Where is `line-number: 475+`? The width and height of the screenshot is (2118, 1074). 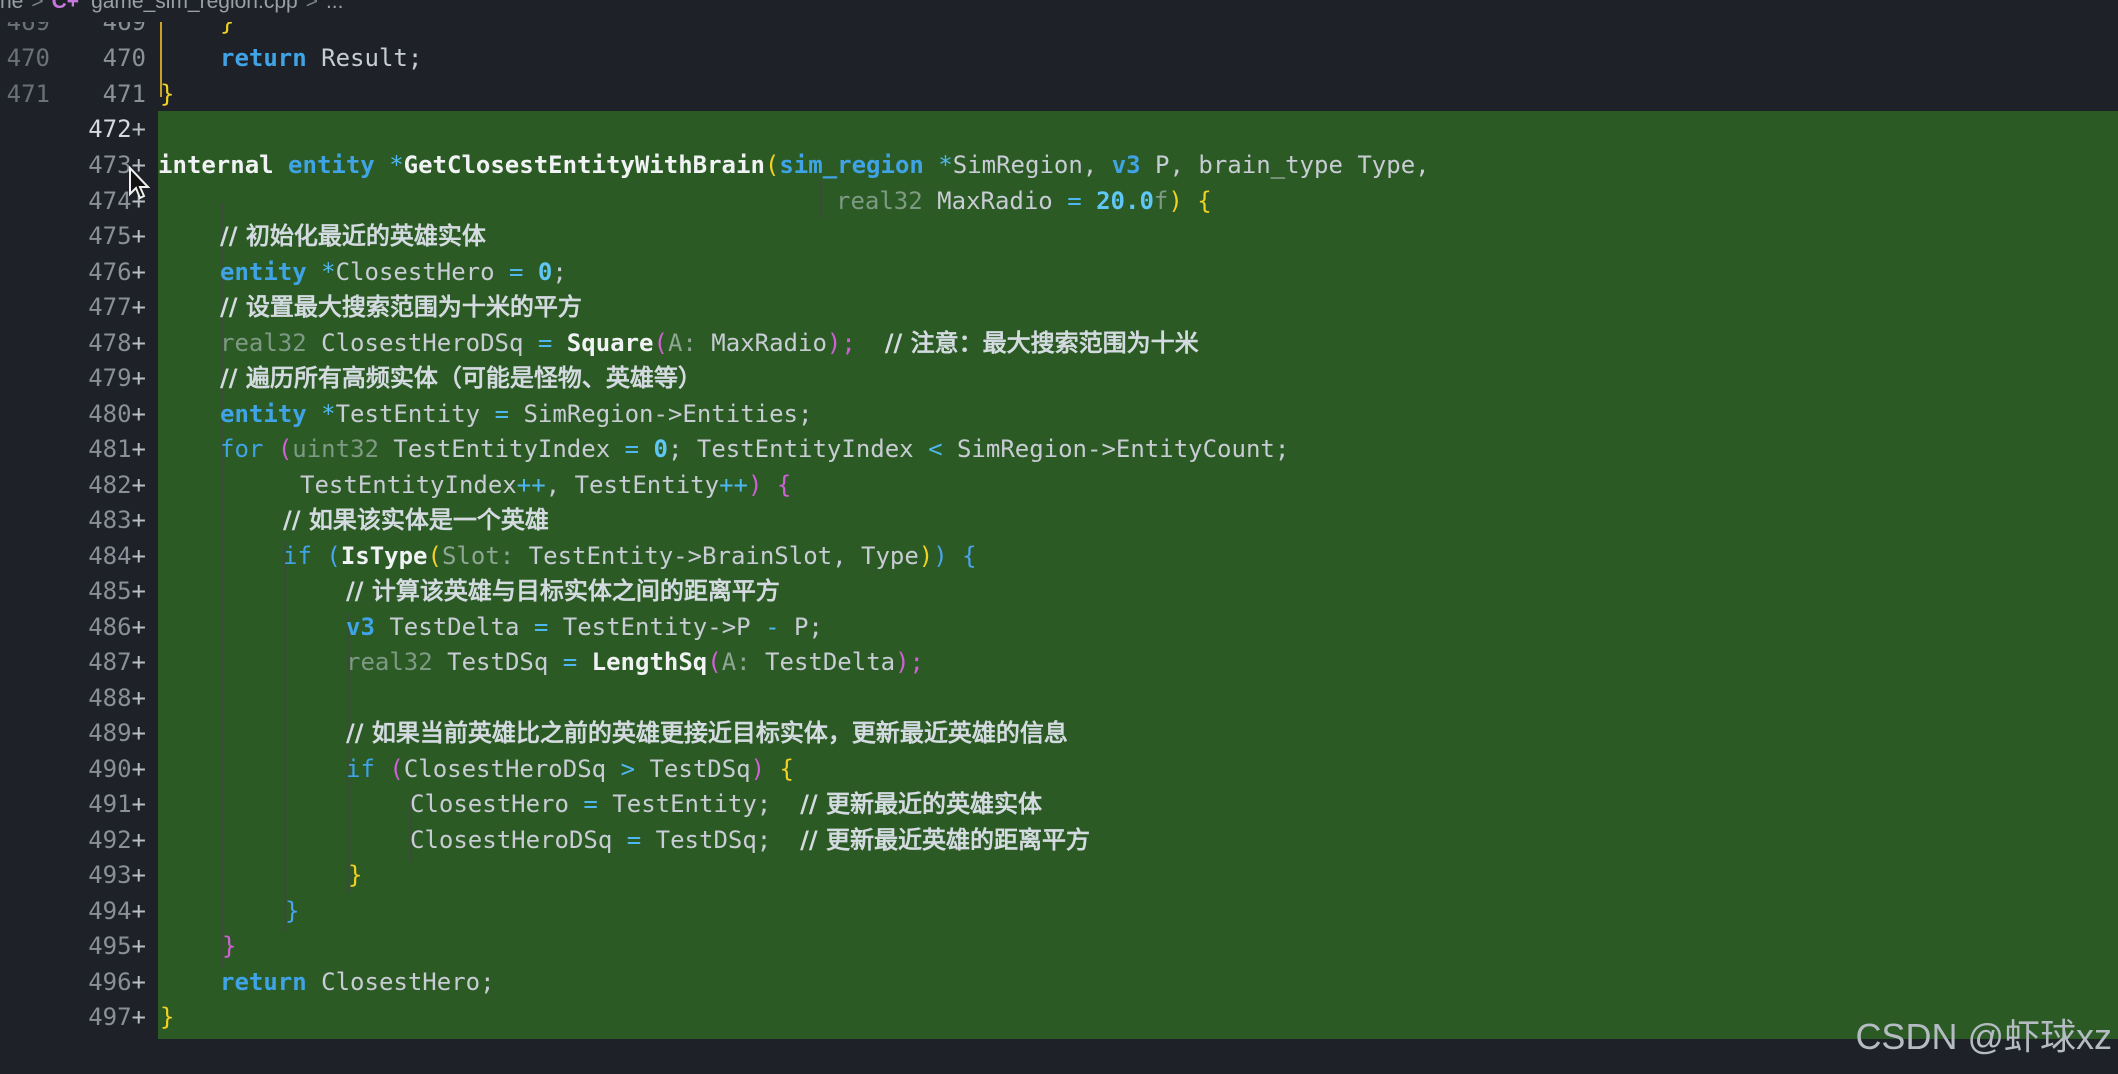
line-number: 475+ is located at coordinates (103, 236).